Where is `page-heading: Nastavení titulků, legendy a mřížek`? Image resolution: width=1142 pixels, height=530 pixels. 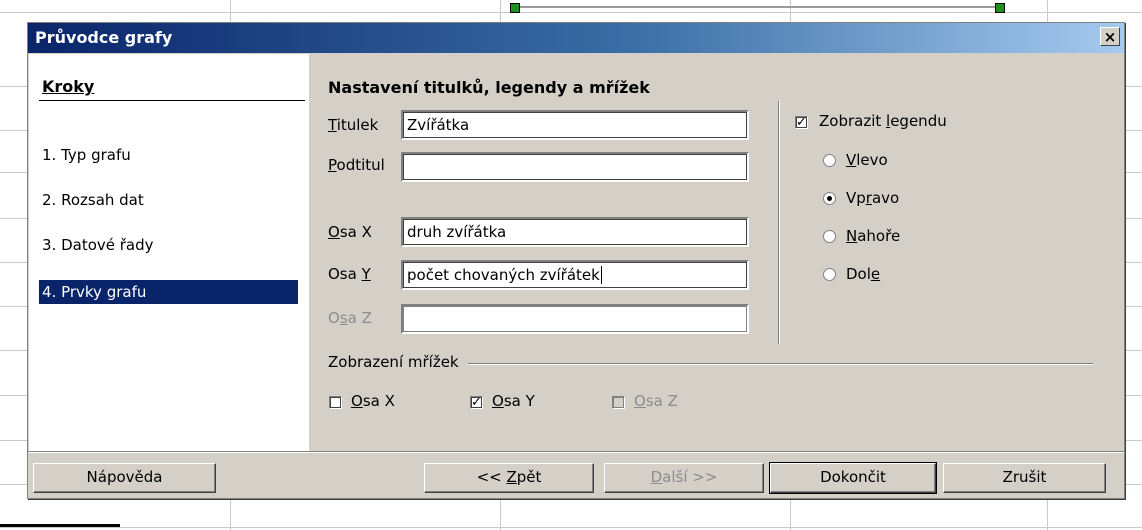 page-heading: Nastavení titulků, legendy a mřížek is located at coordinates (489, 87).